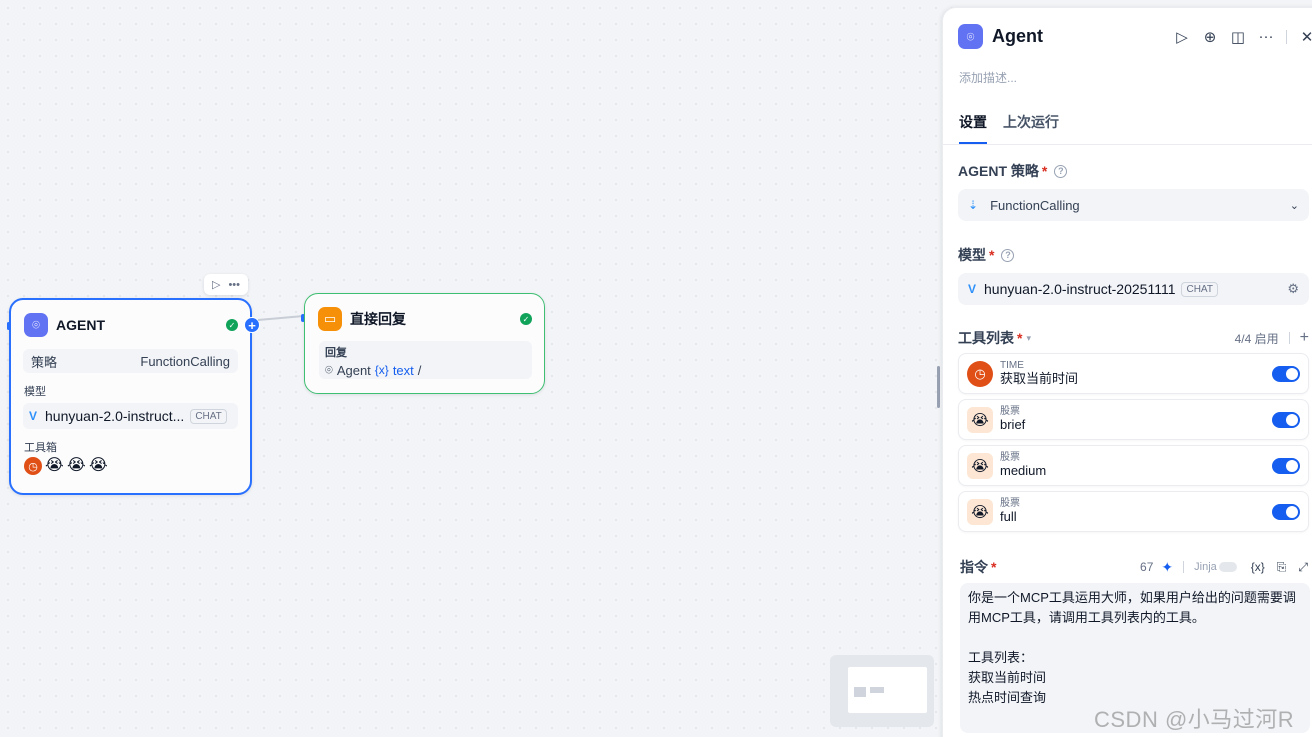 The width and height of the screenshot is (1312, 737). I want to click on more-icon: •••, so click(234, 285).